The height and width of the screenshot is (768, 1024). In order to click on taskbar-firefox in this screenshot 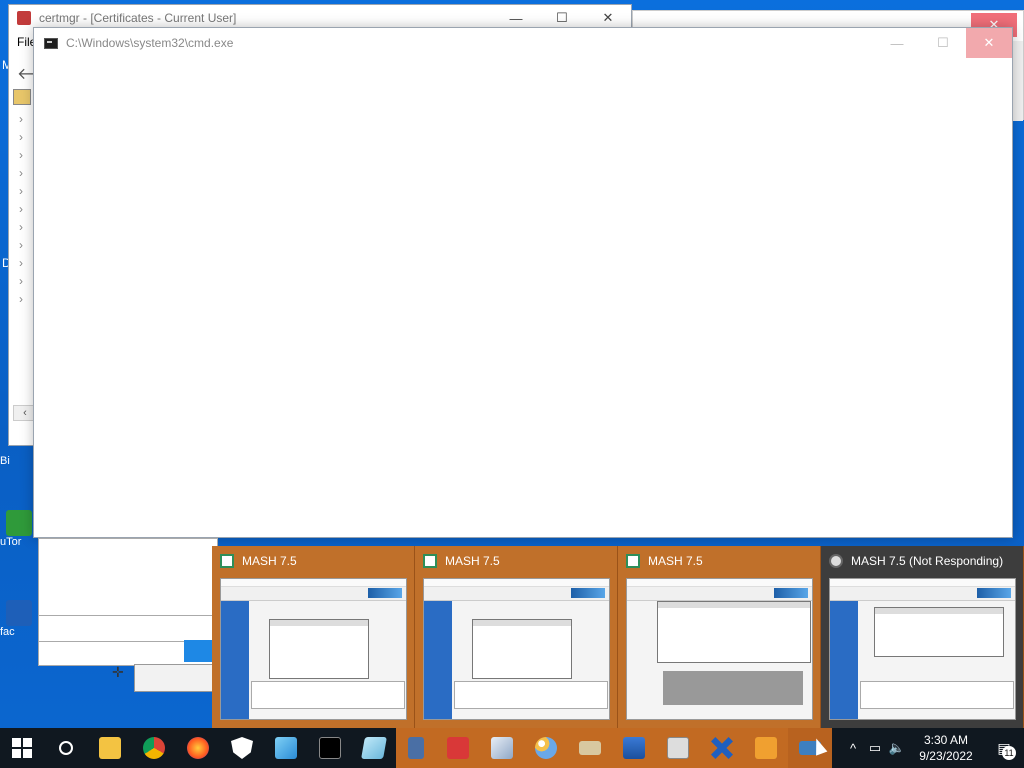, I will do `click(198, 748)`.